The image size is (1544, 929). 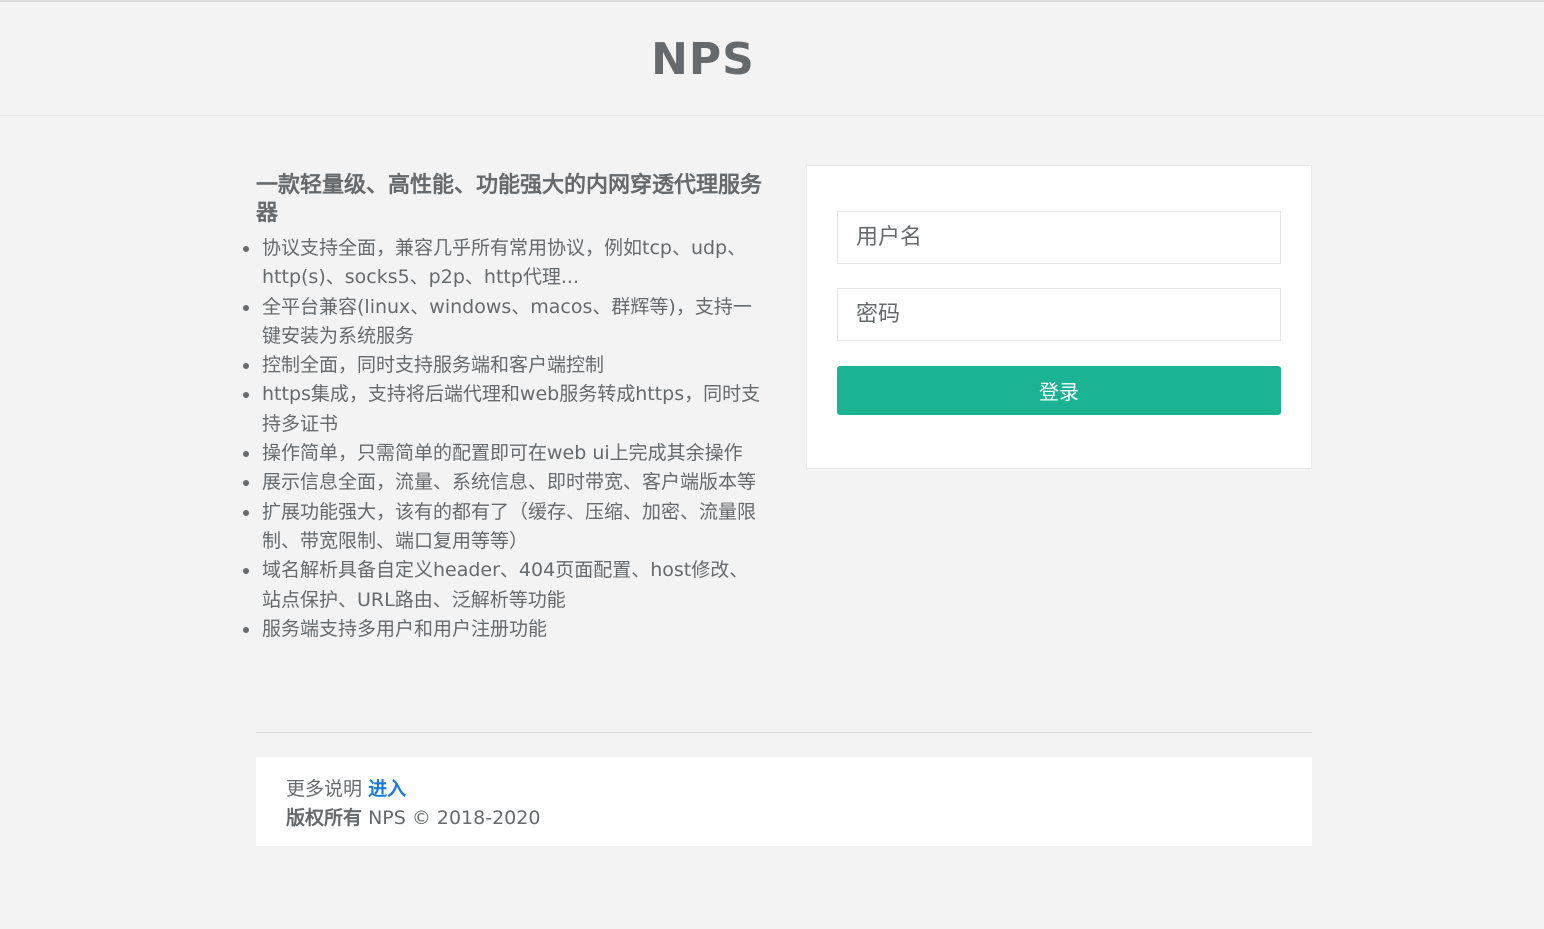 I want to click on login-button: 登录, so click(x=1059, y=390).